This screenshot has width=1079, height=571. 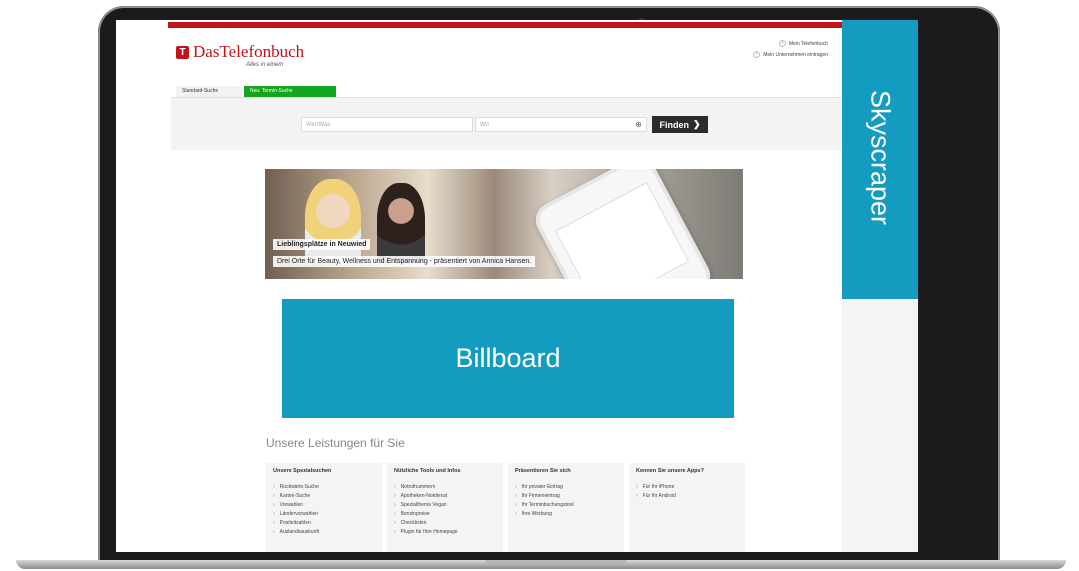 I want to click on service-link: › Plugin für Ihre Homepage, so click(x=445, y=531).